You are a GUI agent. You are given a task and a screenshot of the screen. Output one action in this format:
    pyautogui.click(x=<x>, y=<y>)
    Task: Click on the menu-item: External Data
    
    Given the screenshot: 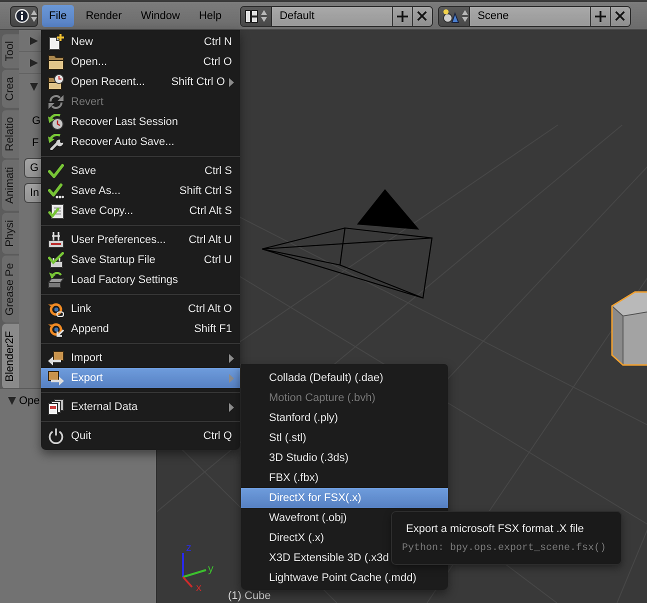 What is the action you would take?
    pyautogui.click(x=140, y=407)
    